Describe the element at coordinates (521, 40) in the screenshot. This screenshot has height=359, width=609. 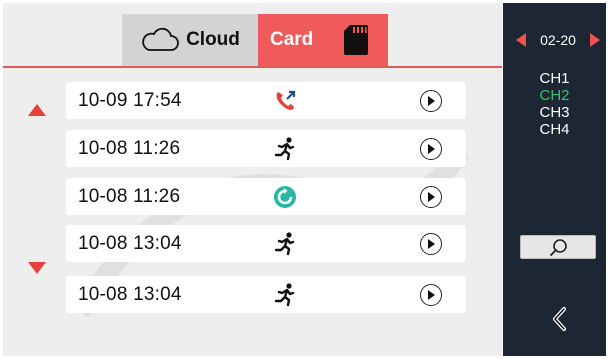
I see `prev-date-icon` at that location.